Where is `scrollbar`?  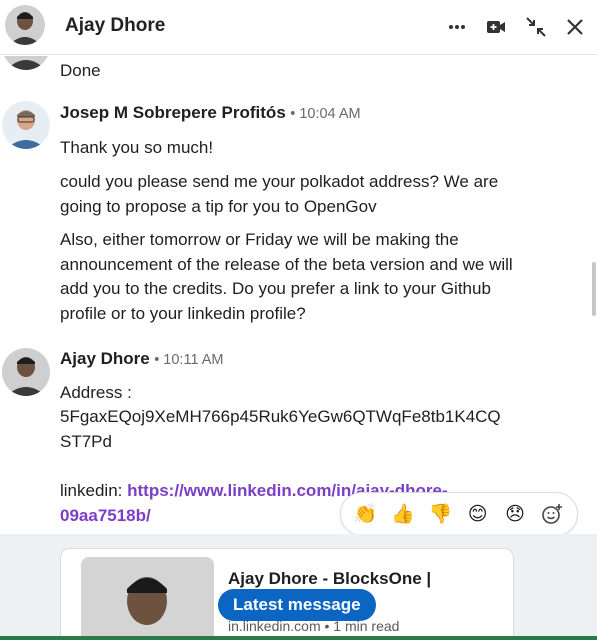 scrollbar is located at coordinates (594, 289).